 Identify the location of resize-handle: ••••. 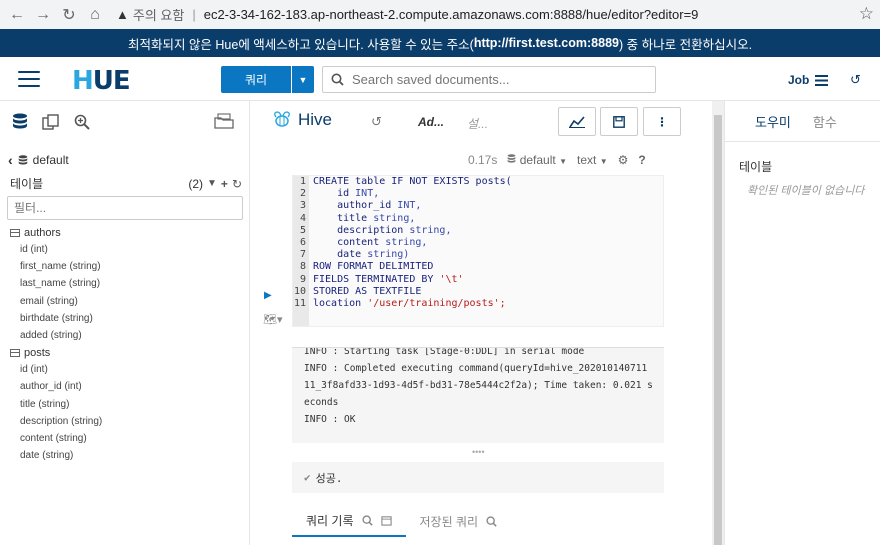
(478, 452).